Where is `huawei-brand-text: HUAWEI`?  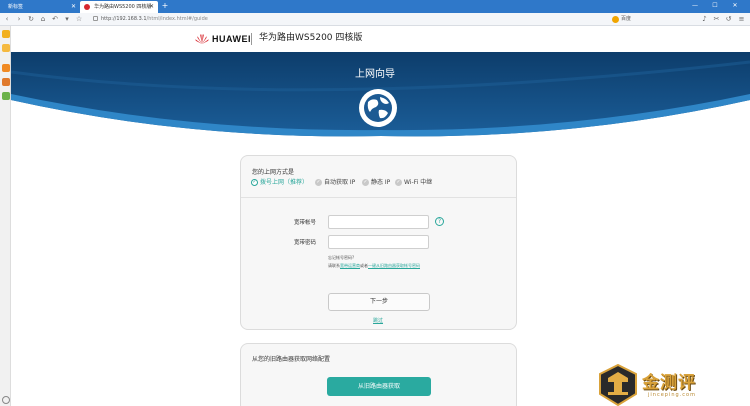
huawei-brand-text: HUAWEI is located at coordinates (231, 39).